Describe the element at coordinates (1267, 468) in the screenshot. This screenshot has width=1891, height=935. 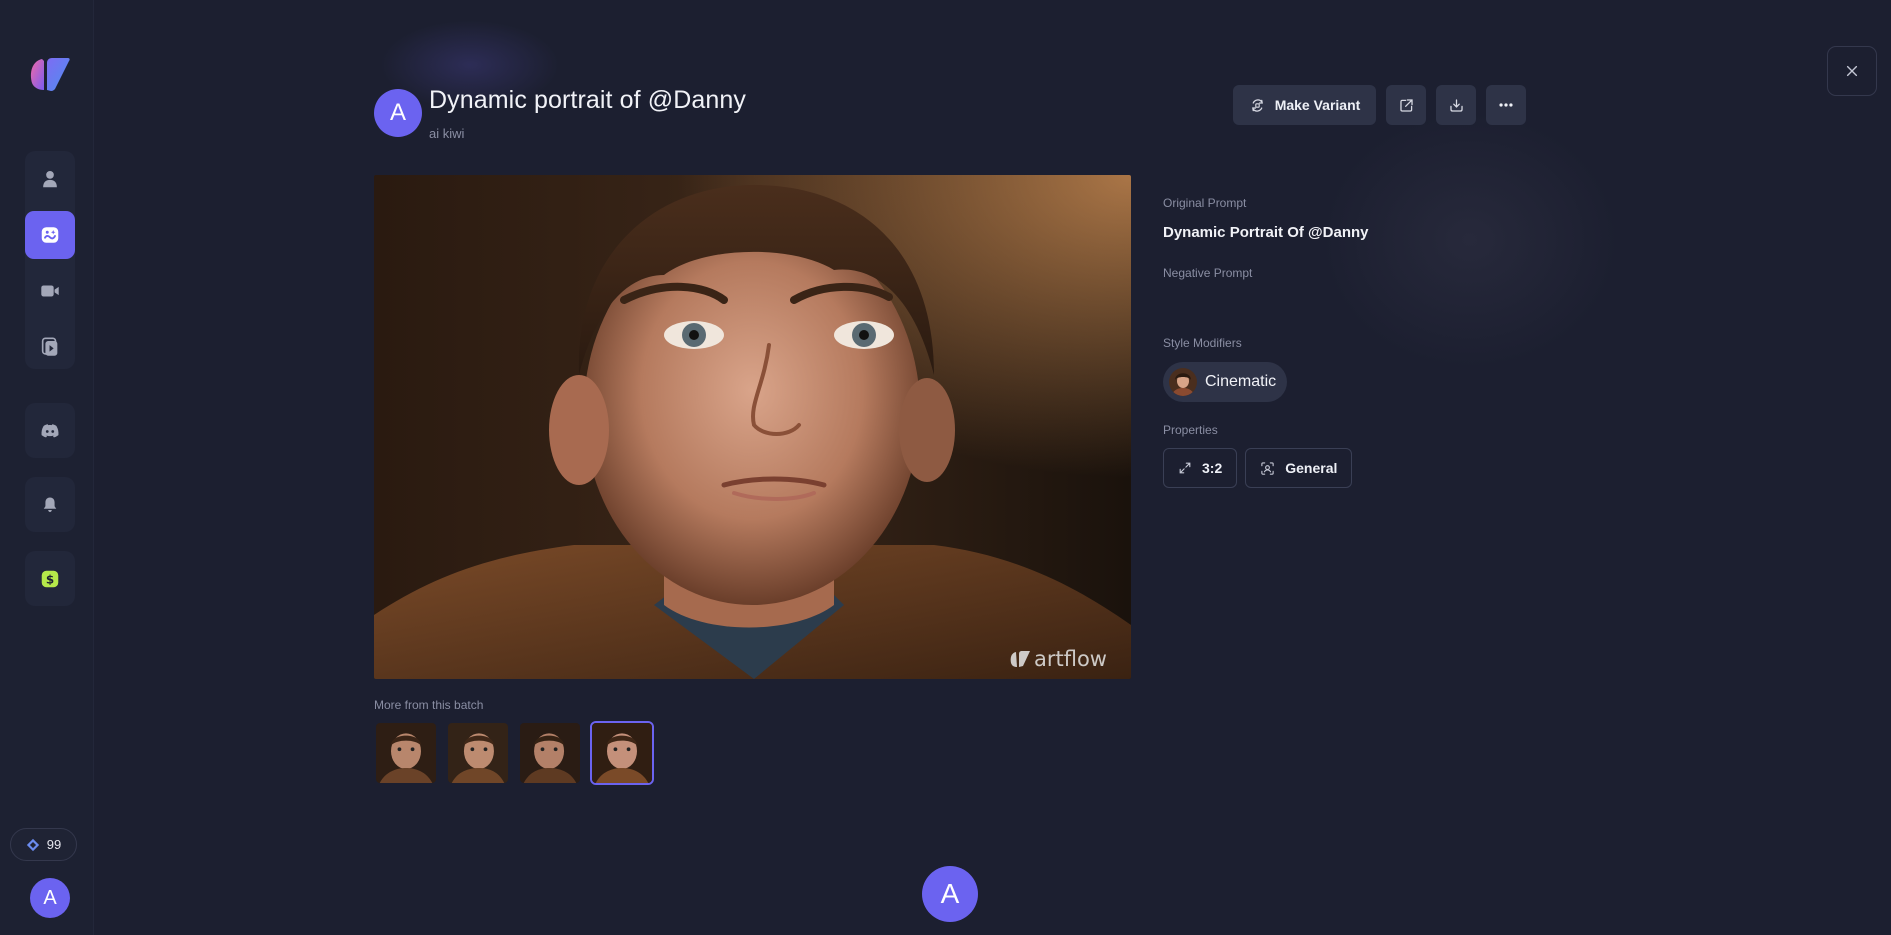
I see `model-icon` at that location.